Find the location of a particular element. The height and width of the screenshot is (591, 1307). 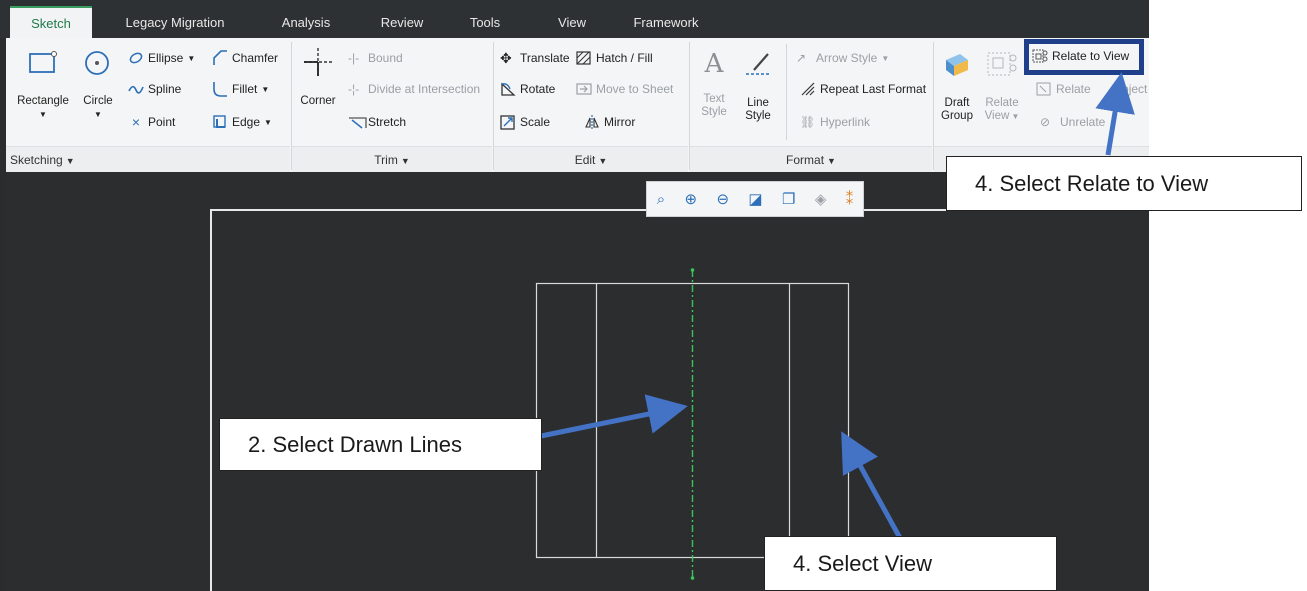

callout-text-relate: 4. Select Relate to View is located at coordinates (1092, 183).